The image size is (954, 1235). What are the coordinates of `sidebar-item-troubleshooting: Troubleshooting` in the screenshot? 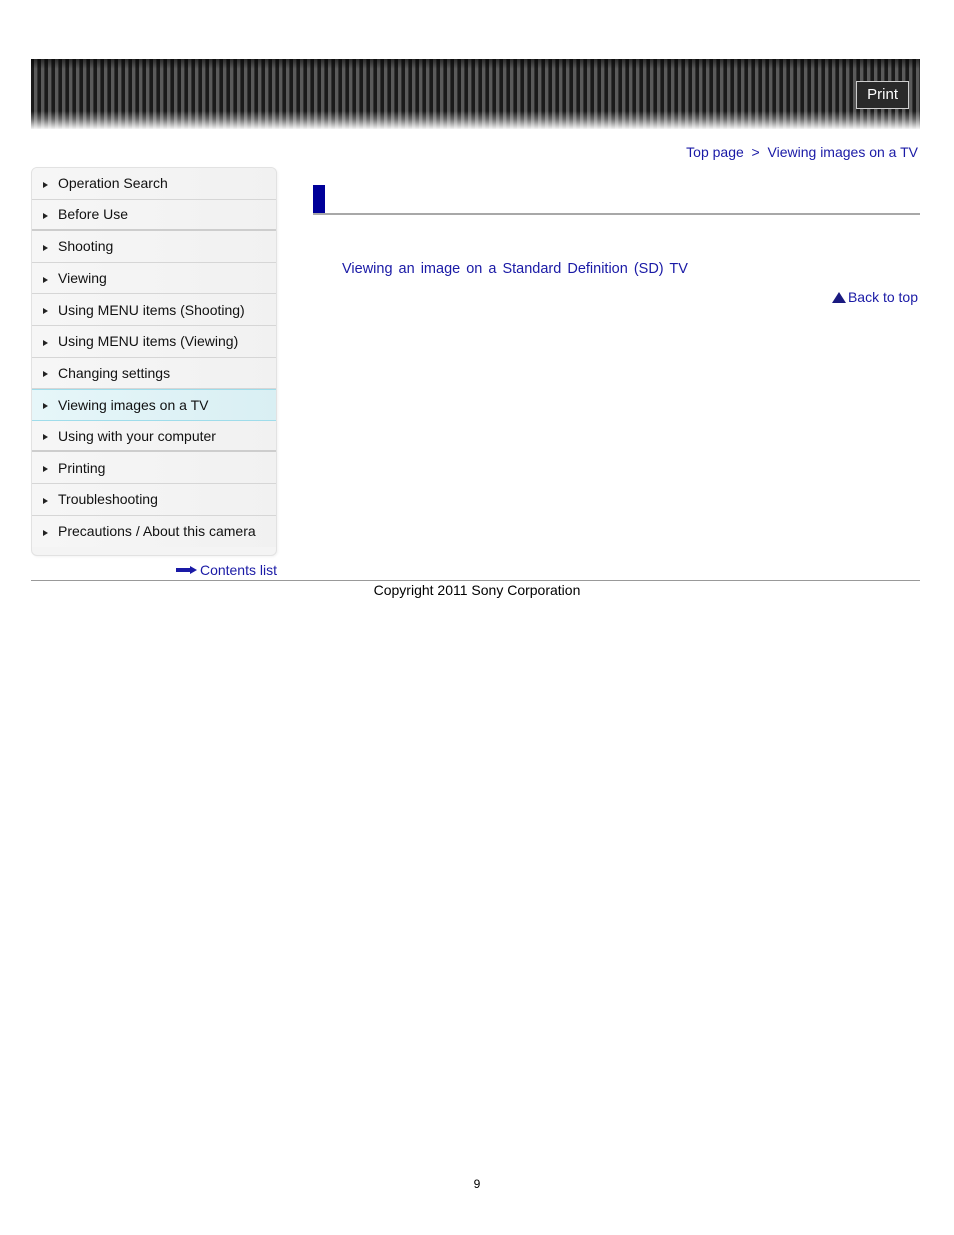 It's located at (154, 499).